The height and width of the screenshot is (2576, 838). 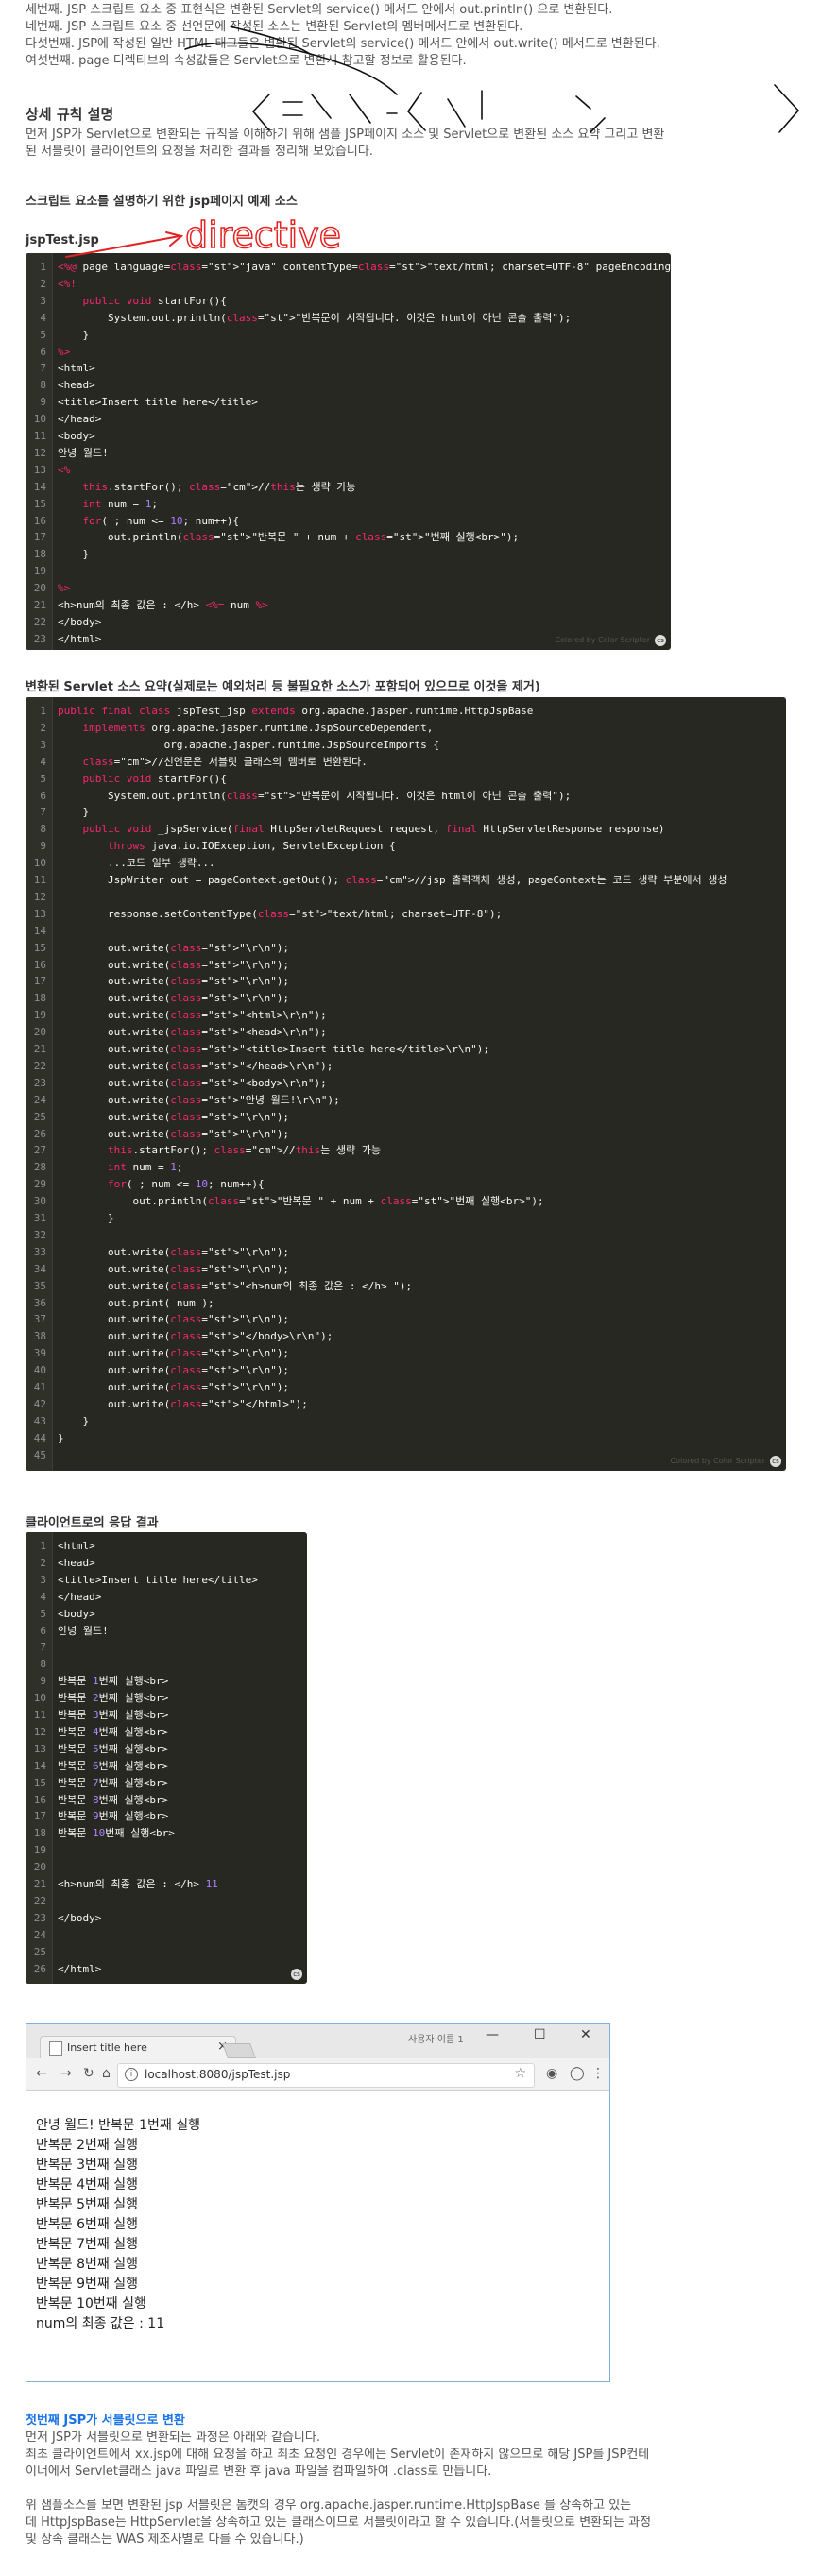 What do you see at coordinates (64, 470) in the screenshot?
I see `code-text: <%` at bounding box center [64, 470].